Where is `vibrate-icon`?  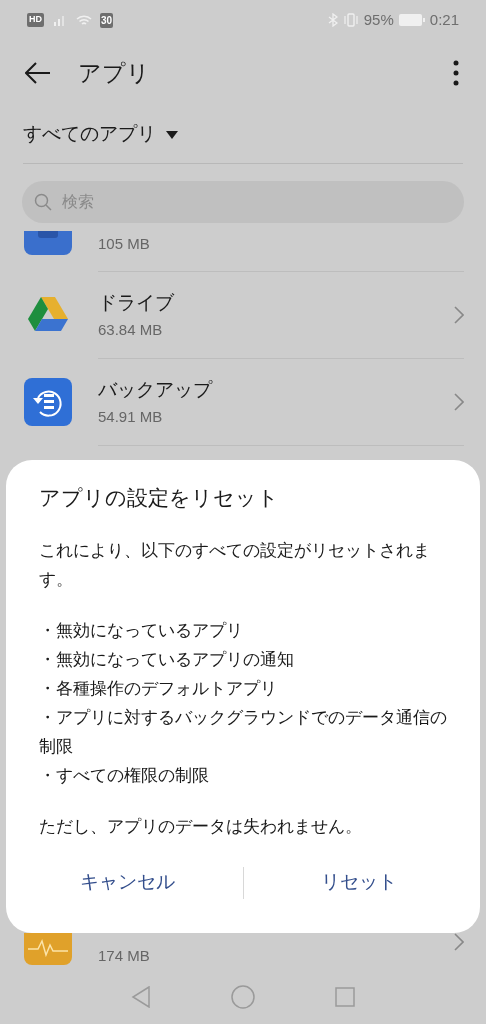
vibrate-icon is located at coordinates (350, 20).